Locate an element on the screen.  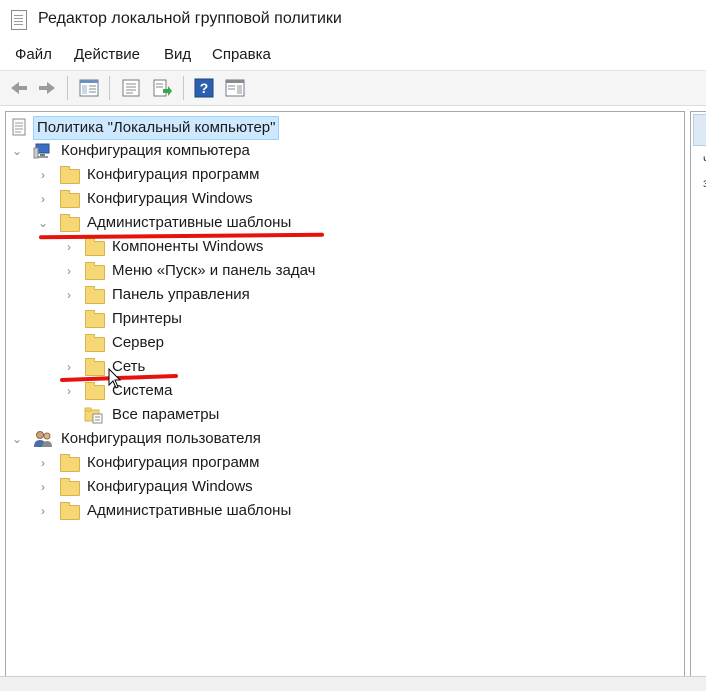
title-bar: Редактор локальной групповой политики is located at coordinates (353, 20).